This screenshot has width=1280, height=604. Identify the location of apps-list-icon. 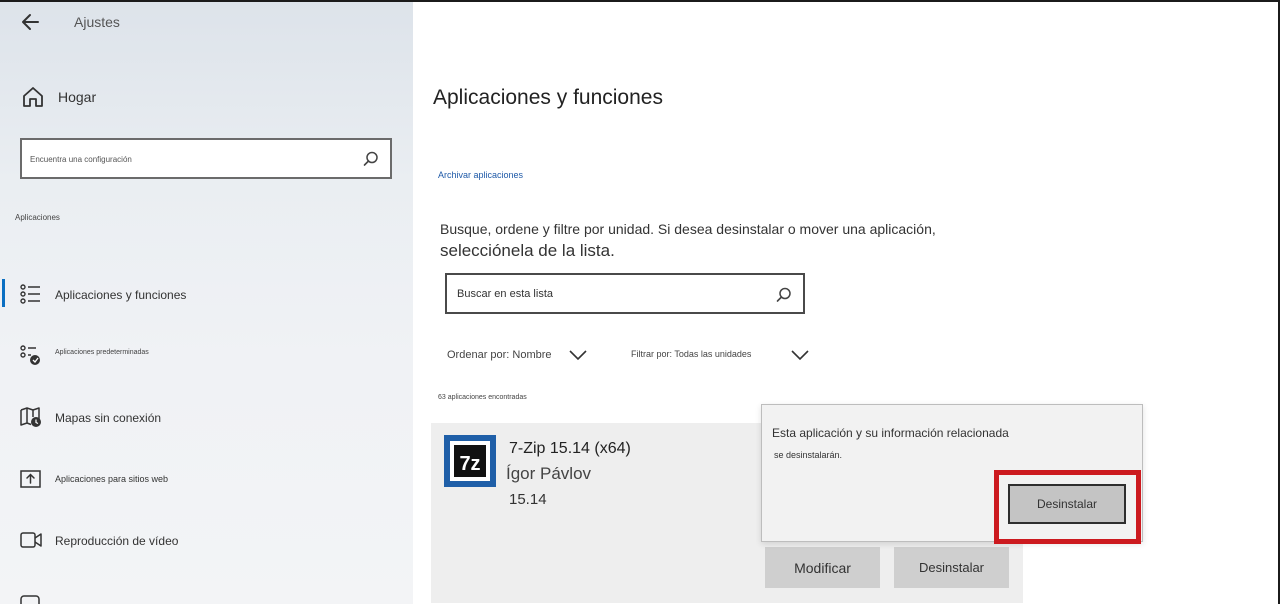
(30, 294).